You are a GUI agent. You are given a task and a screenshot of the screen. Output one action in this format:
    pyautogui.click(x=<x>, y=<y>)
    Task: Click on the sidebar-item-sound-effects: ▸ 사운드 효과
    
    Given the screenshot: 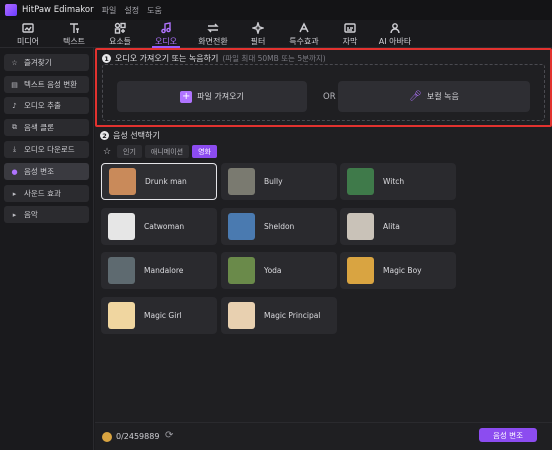 What is the action you would take?
    pyautogui.click(x=46, y=193)
    